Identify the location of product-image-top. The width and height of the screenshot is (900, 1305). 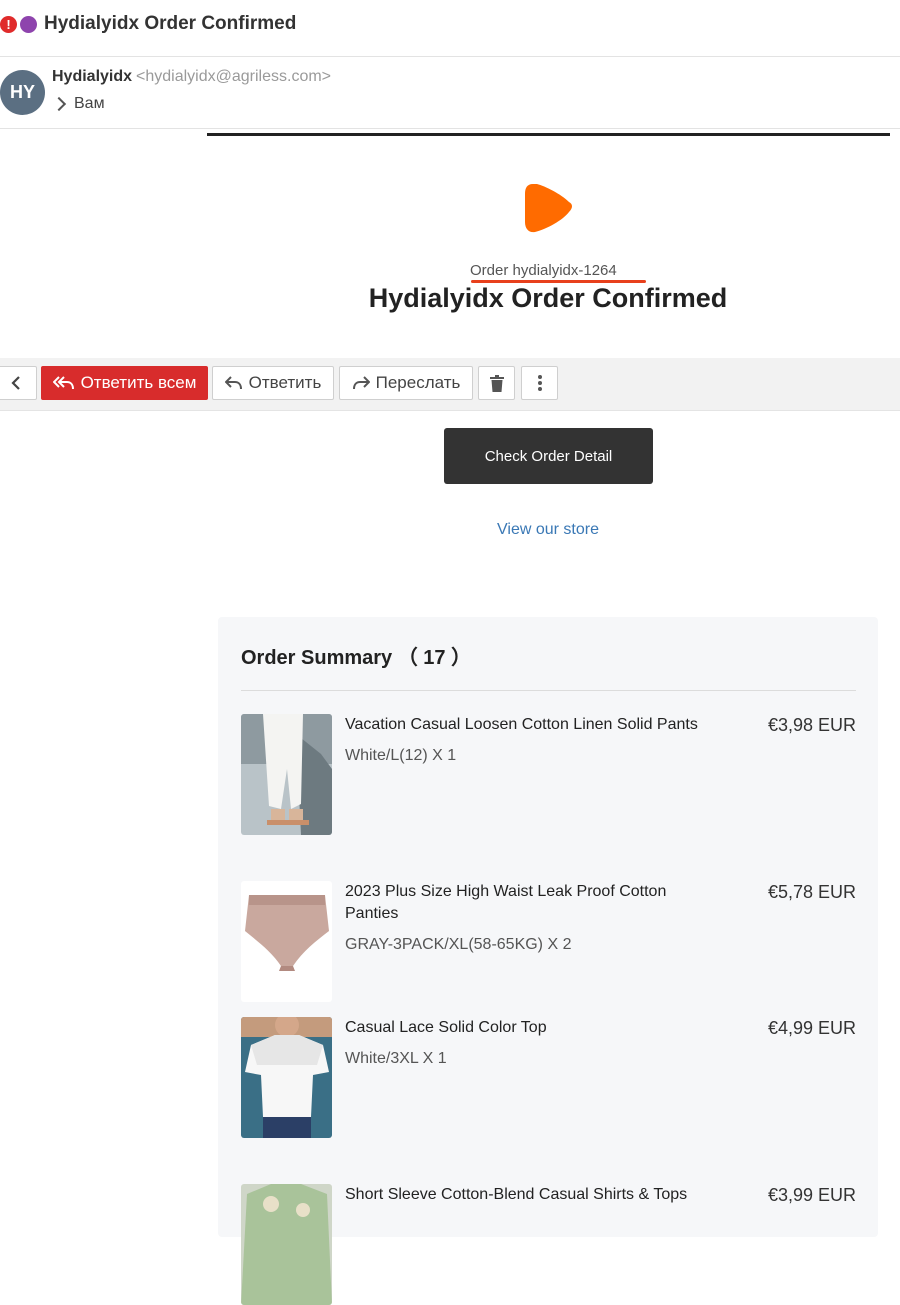
(286, 1077).